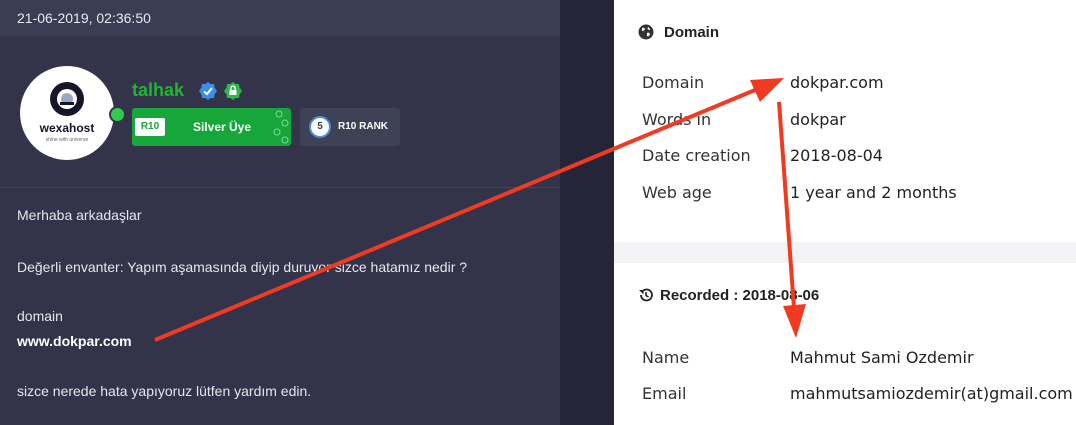 The height and width of the screenshot is (425, 1076). What do you see at coordinates (208, 91) in the screenshot?
I see `verified-check-icon` at bounding box center [208, 91].